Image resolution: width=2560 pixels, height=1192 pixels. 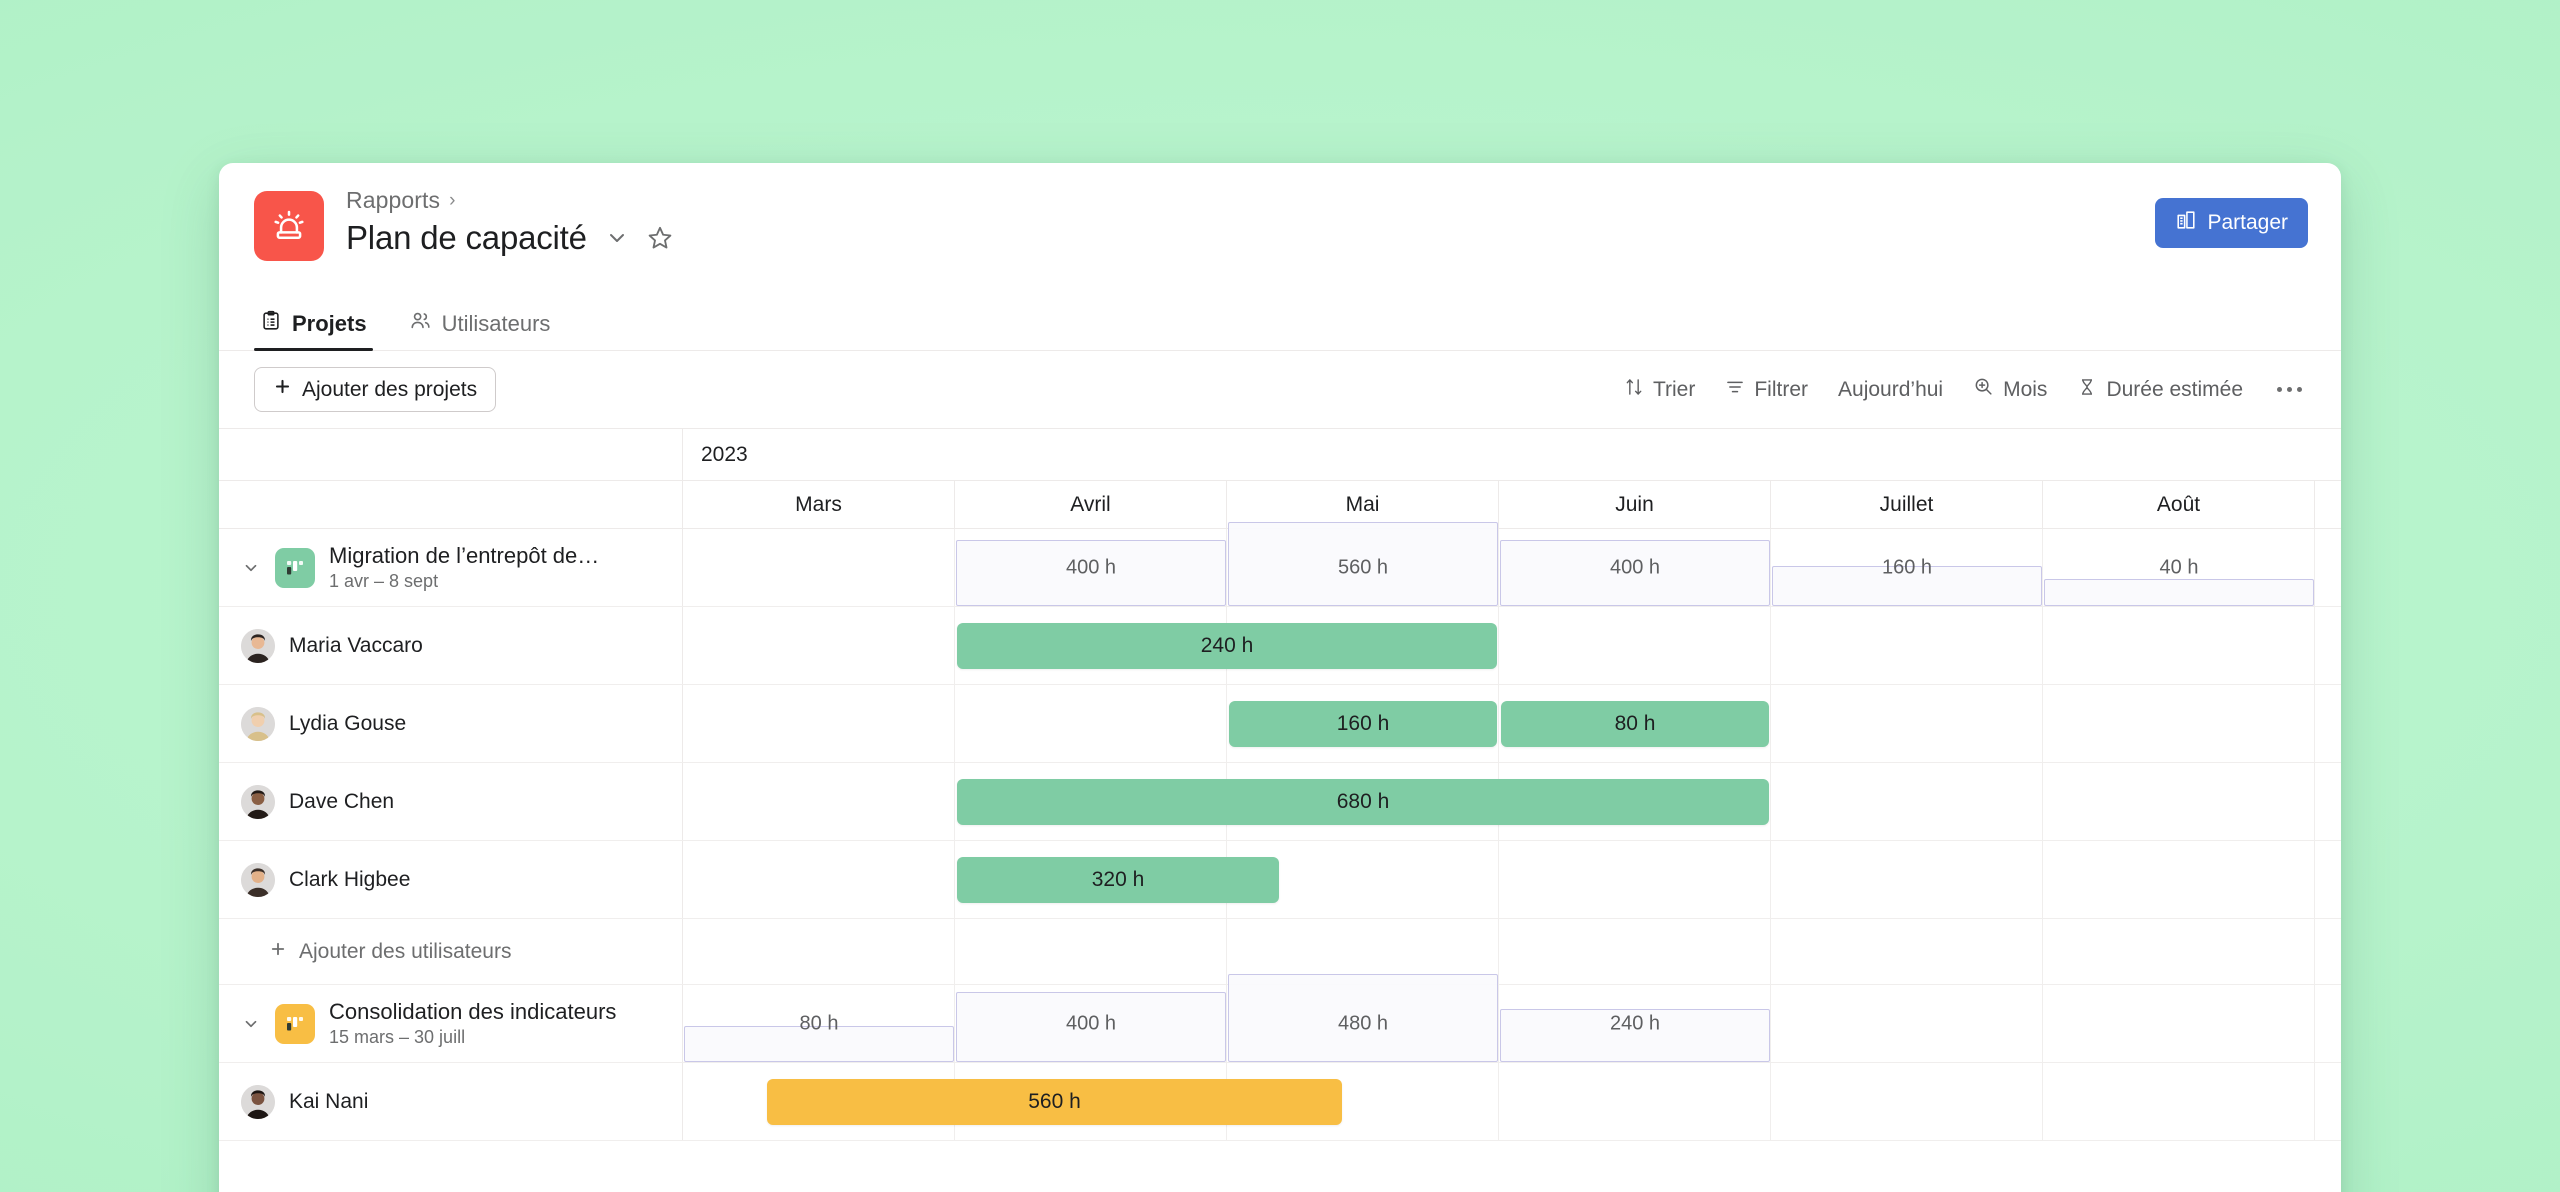 I want to click on title-chevron-down-icon, so click(x=617, y=238).